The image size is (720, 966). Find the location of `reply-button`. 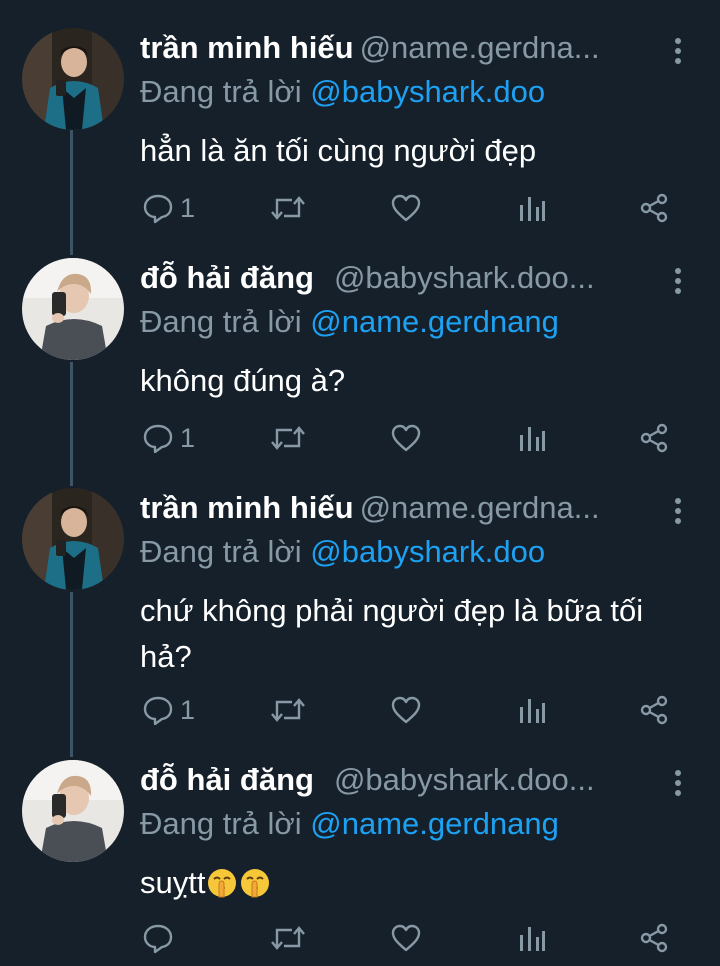

reply-button is located at coordinates (161, 938).